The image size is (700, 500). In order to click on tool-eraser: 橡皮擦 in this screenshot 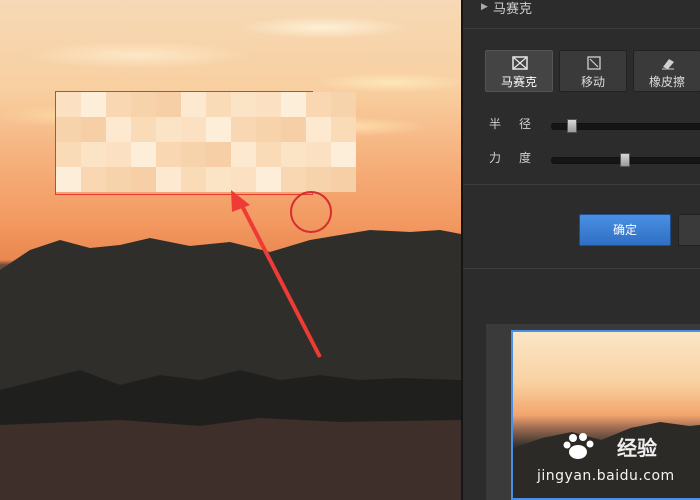, I will do `click(666, 71)`.